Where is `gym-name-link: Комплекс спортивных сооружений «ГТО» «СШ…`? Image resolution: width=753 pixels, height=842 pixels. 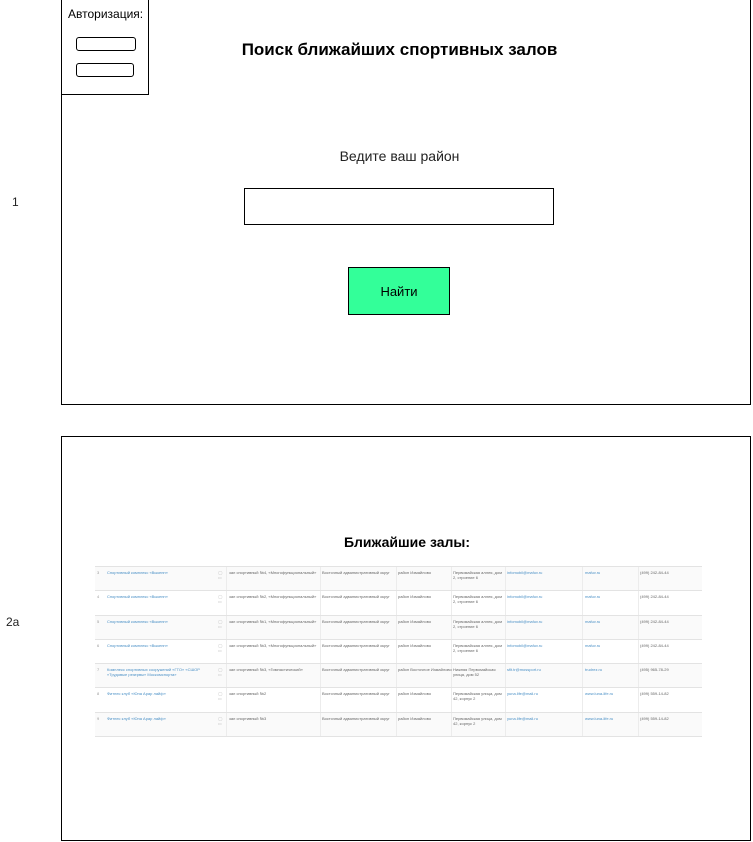
gym-name-link: Комплекс спортивных сооружений «ГТО» «СШ… is located at coordinates (162, 672).